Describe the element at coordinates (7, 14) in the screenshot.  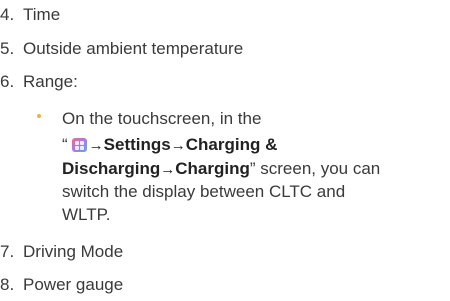
I see `item-number: 4.` at that location.